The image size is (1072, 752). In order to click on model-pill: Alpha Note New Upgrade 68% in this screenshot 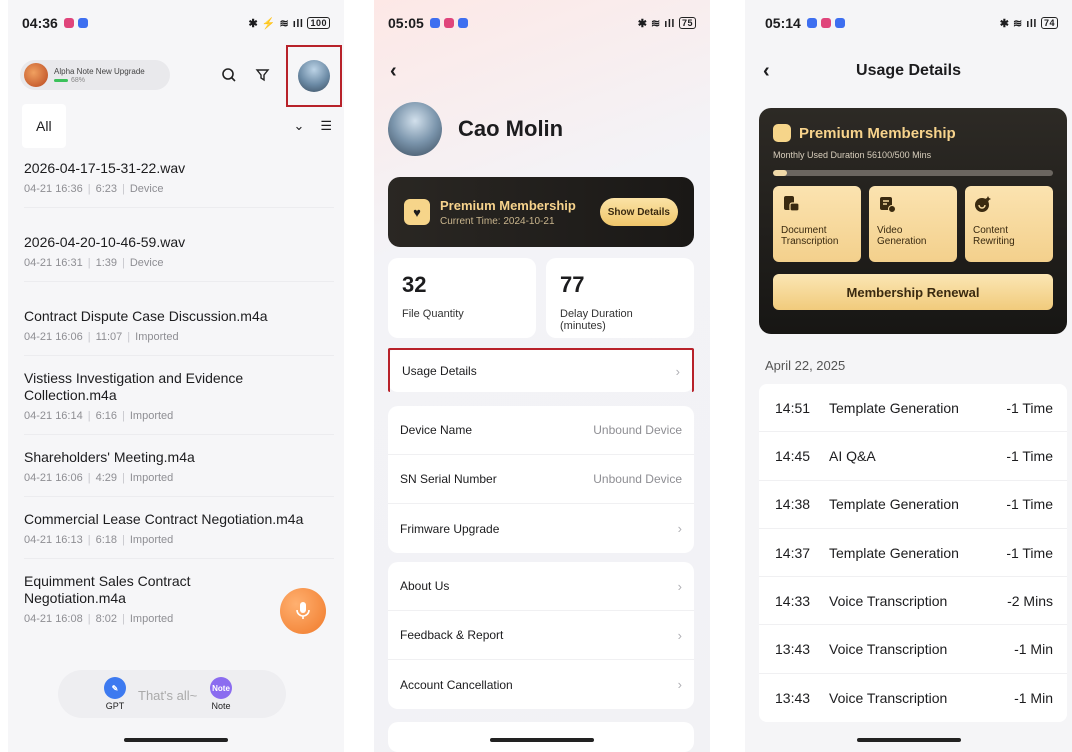, I will do `click(95, 75)`.